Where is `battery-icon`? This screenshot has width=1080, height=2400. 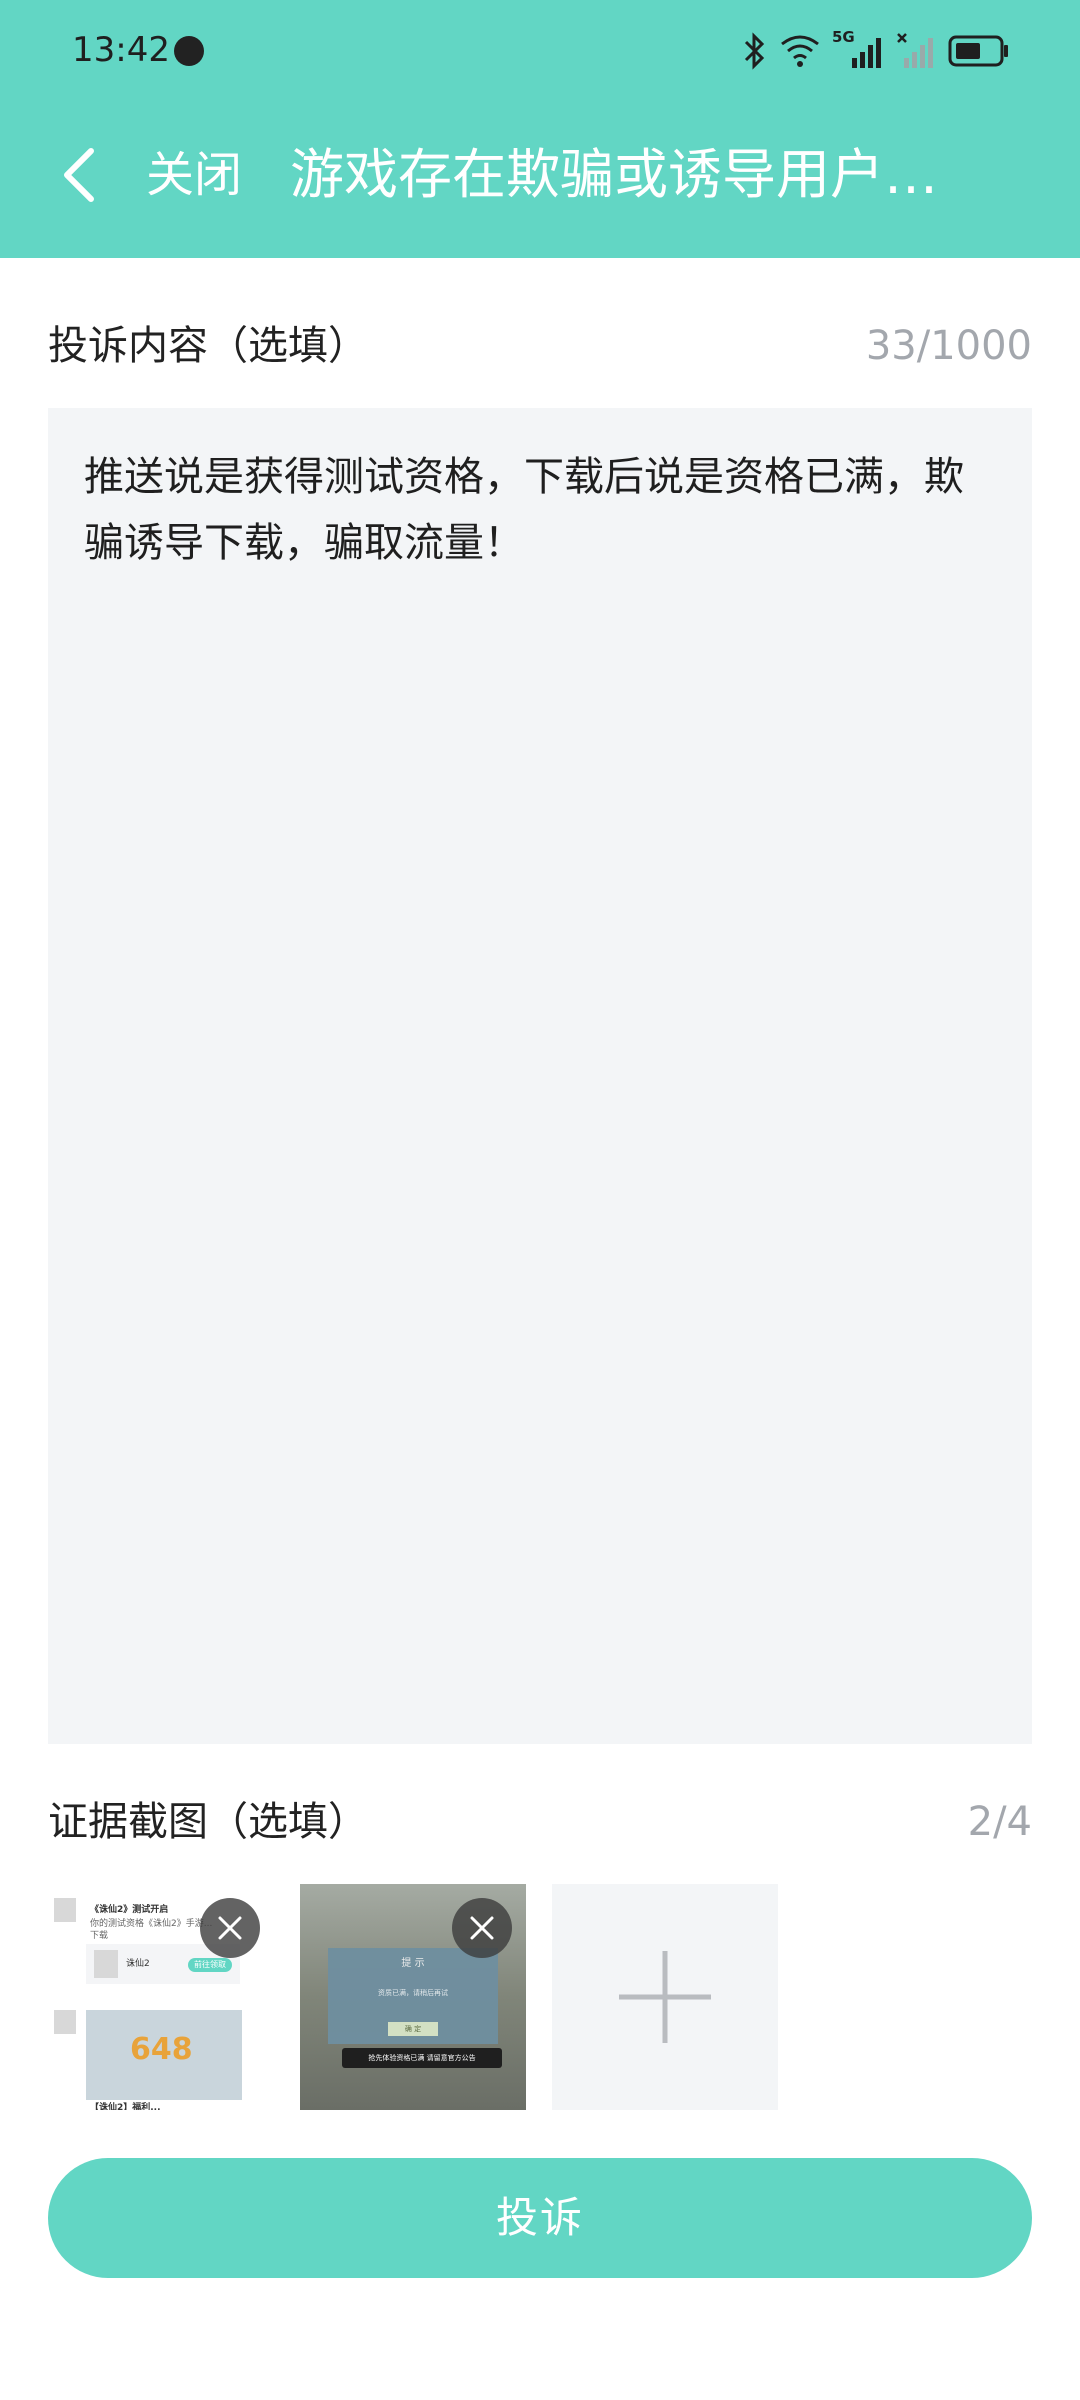
battery-icon is located at coordinates (978, 51).